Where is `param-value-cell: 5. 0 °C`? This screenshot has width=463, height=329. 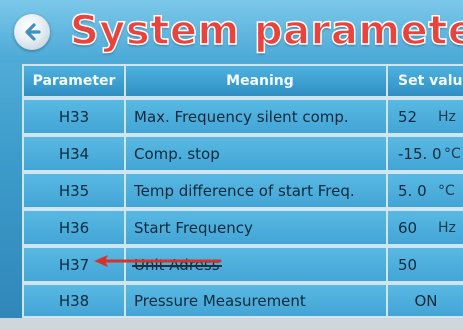 param-value-cell: 5. 0 °C is located at coordinates (424, 190).